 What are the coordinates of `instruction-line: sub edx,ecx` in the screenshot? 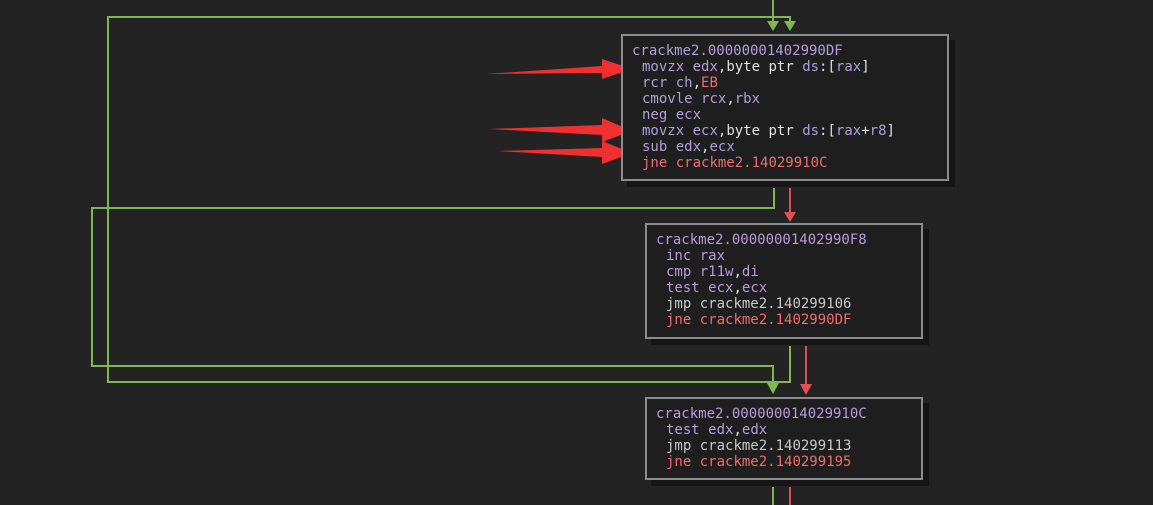 It's located at (789, 147).